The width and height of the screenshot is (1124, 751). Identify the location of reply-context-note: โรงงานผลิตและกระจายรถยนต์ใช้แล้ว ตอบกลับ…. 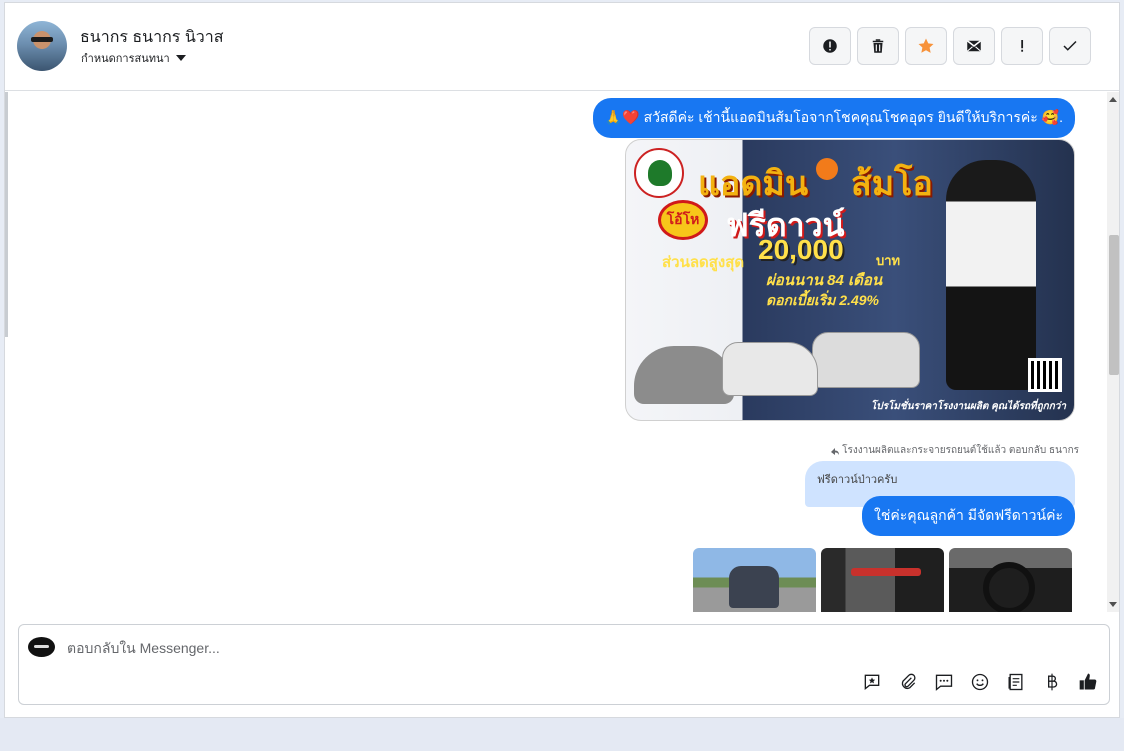
(954, 450).